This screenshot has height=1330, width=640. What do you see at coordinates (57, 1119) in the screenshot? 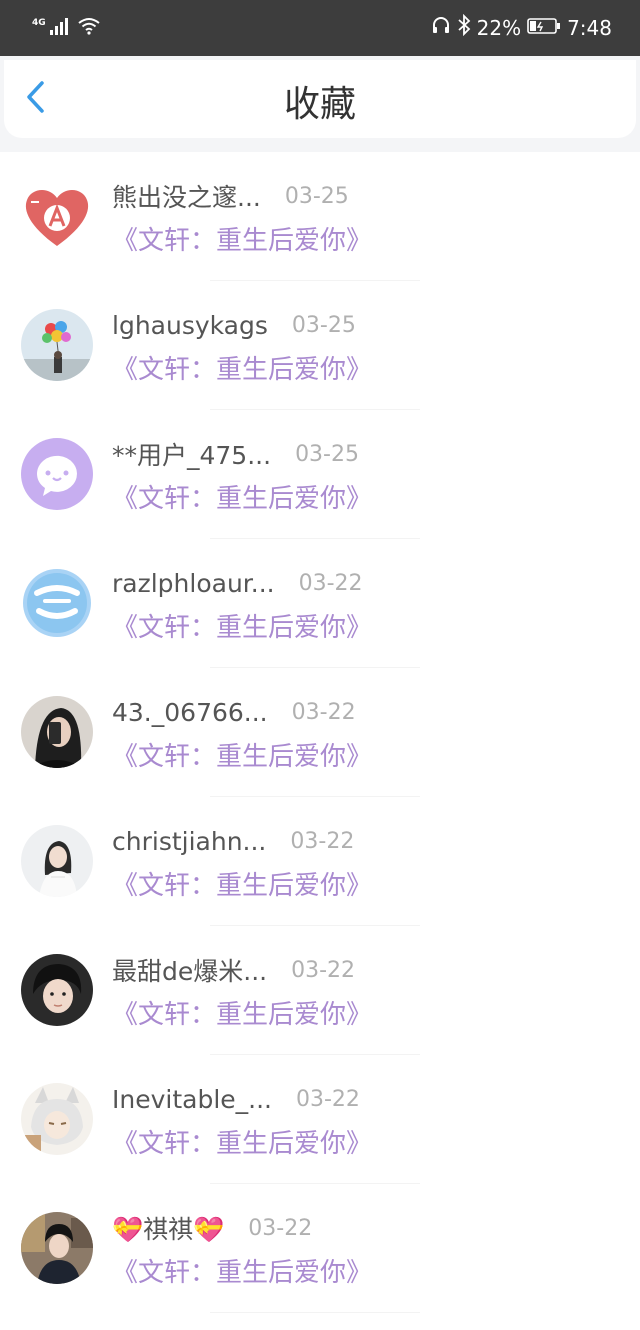
I see `anime-fox-avatar` at bounding box center [57, 1119].